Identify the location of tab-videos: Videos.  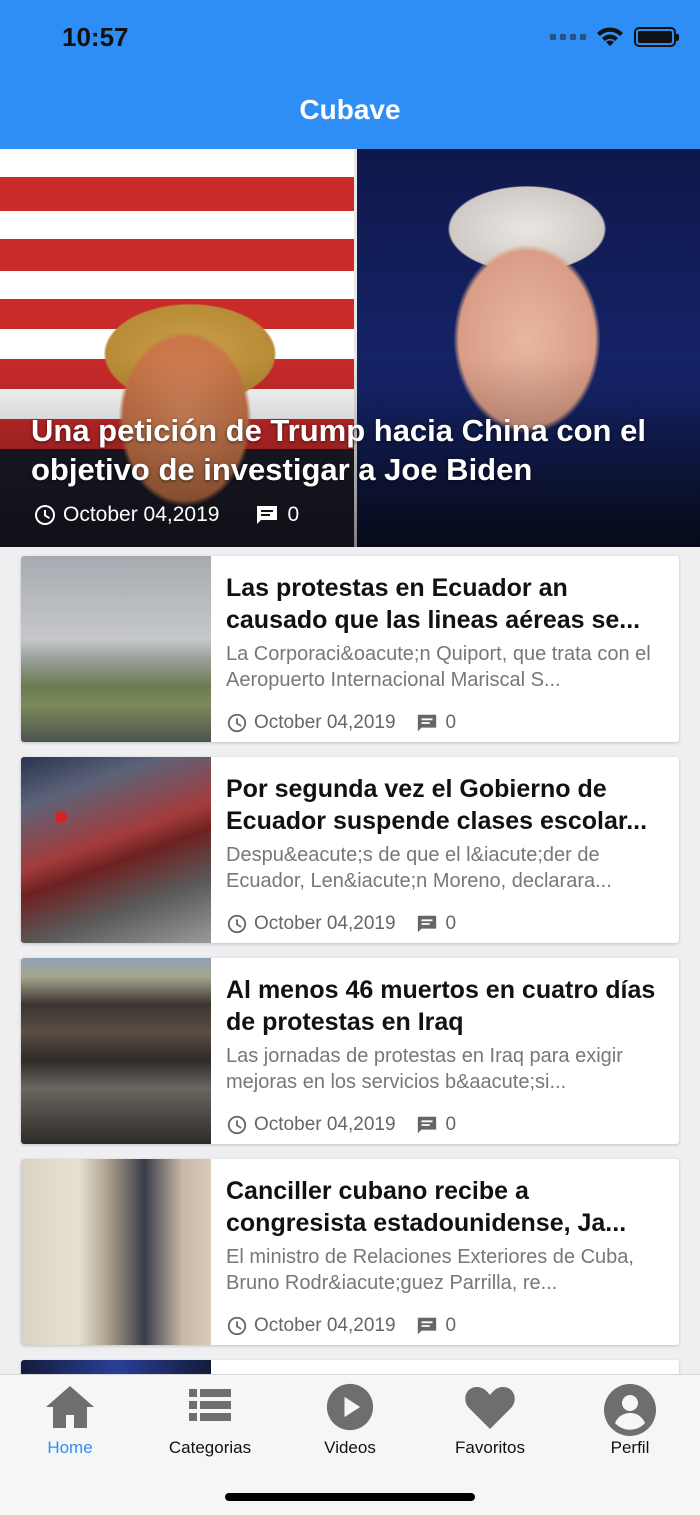
(350, 1420).